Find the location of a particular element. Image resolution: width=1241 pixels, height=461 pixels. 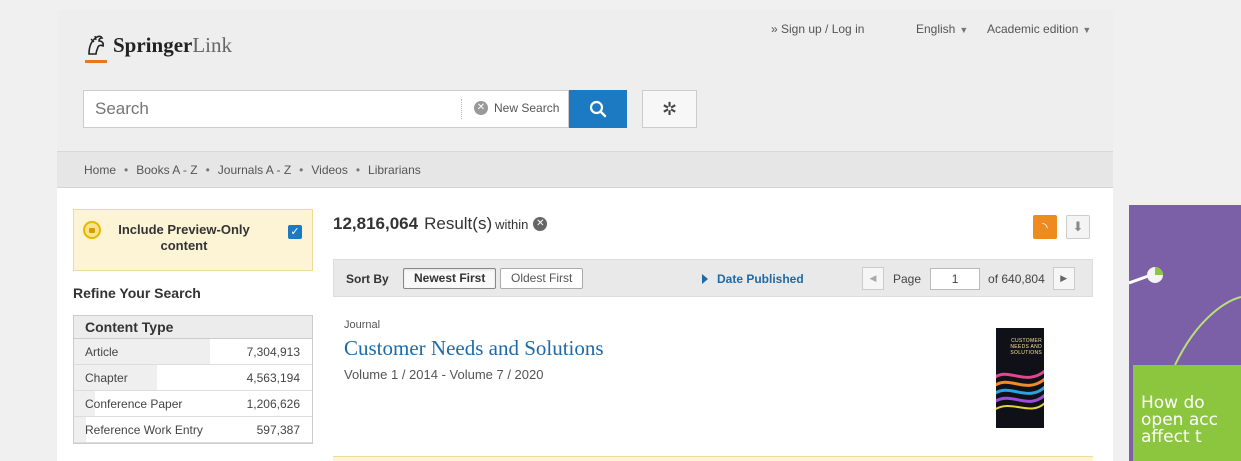

result-content-type: Journal is located at coordinates (362, 325).